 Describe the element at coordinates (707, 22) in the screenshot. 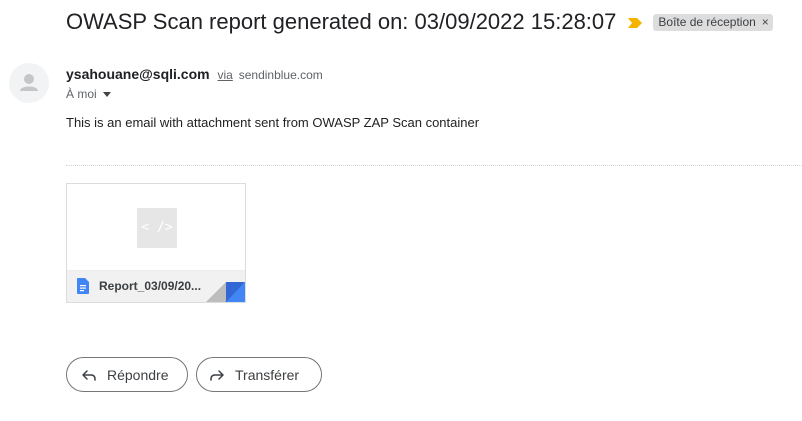

I see `inbox-label-text: Boîte de réception` at that location.